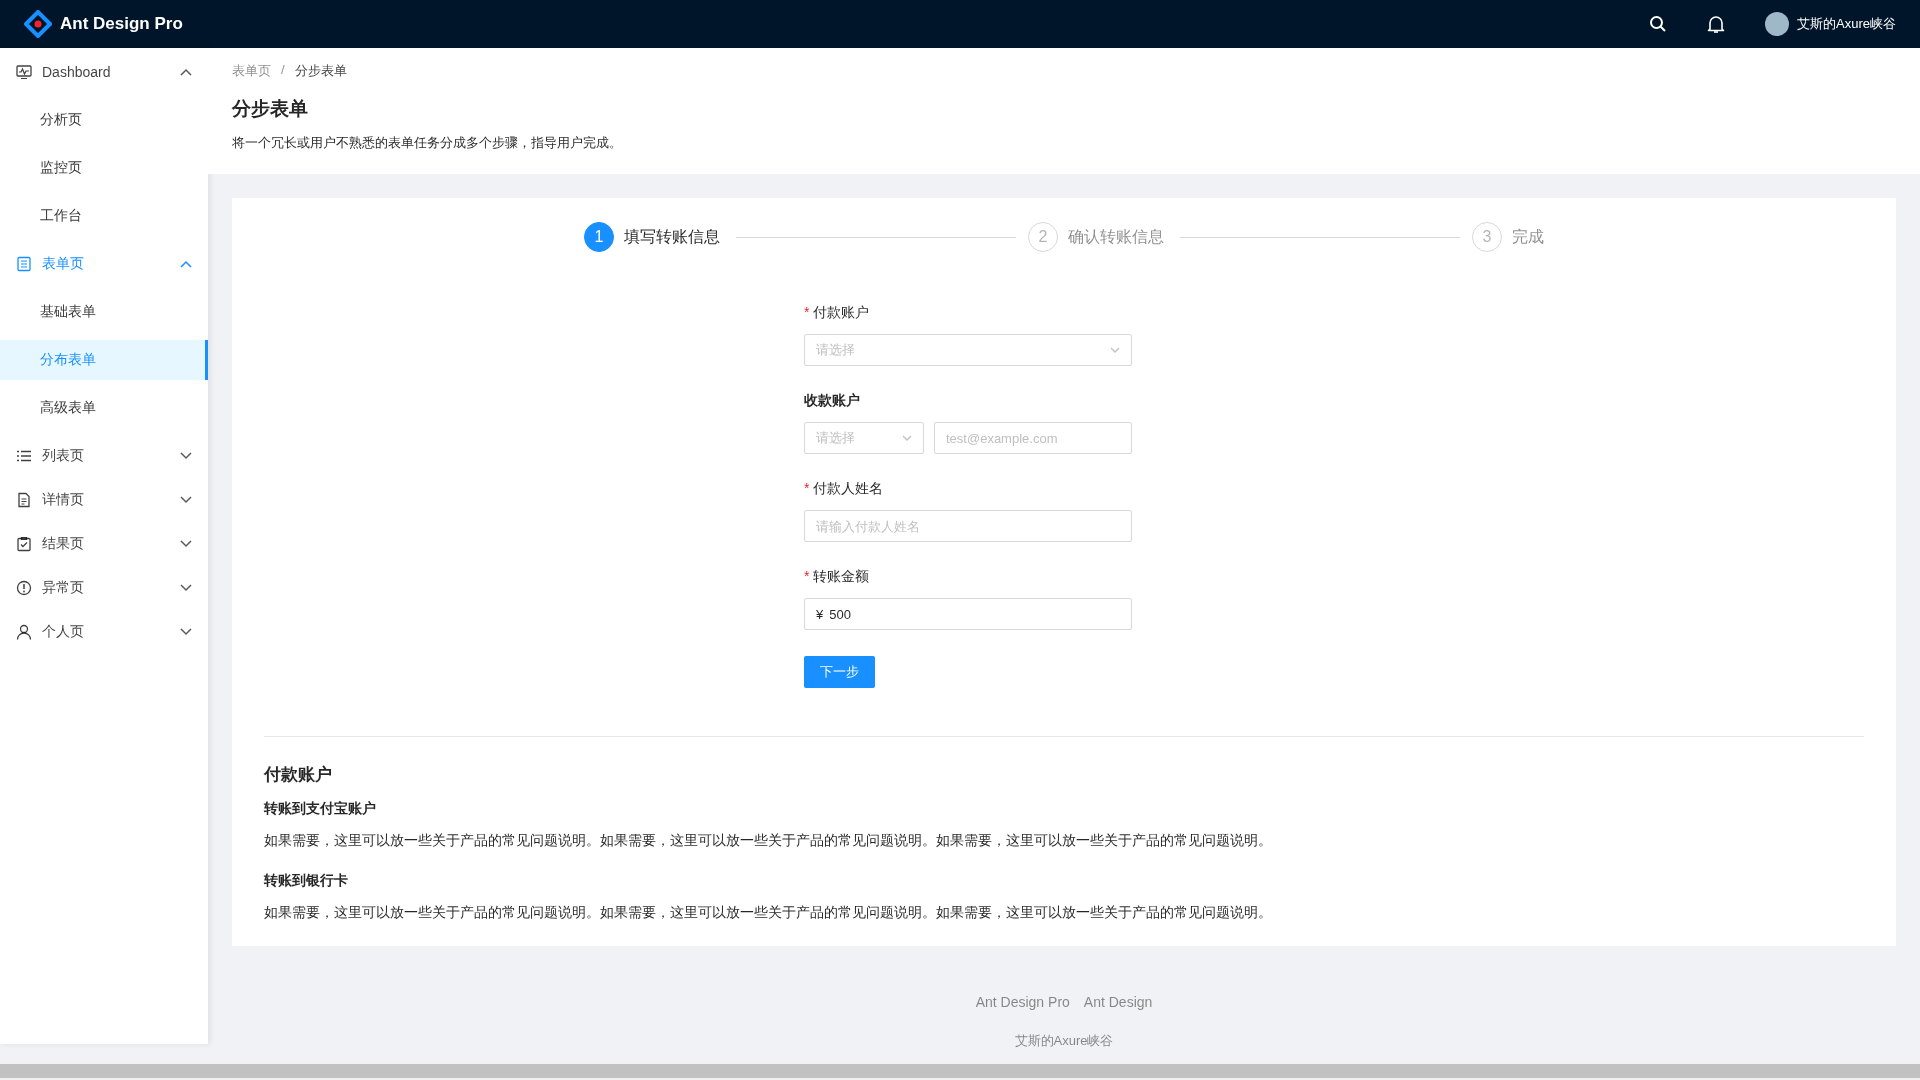  What do you see at coordinates (24, 72) in the screenshot?
I see `monitor-icon` at bounding box center [24, 72].